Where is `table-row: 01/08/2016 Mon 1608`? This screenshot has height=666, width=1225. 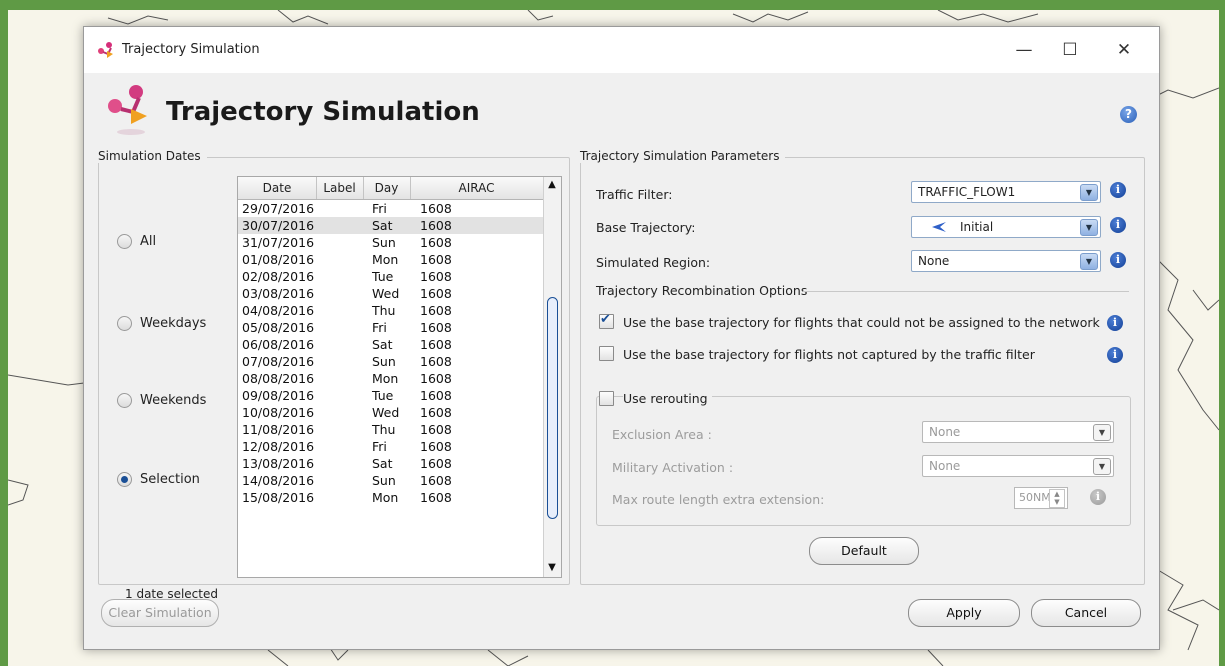 table-row: 01/08/2016 Mon 1608 is located at coordinates (390, 259).